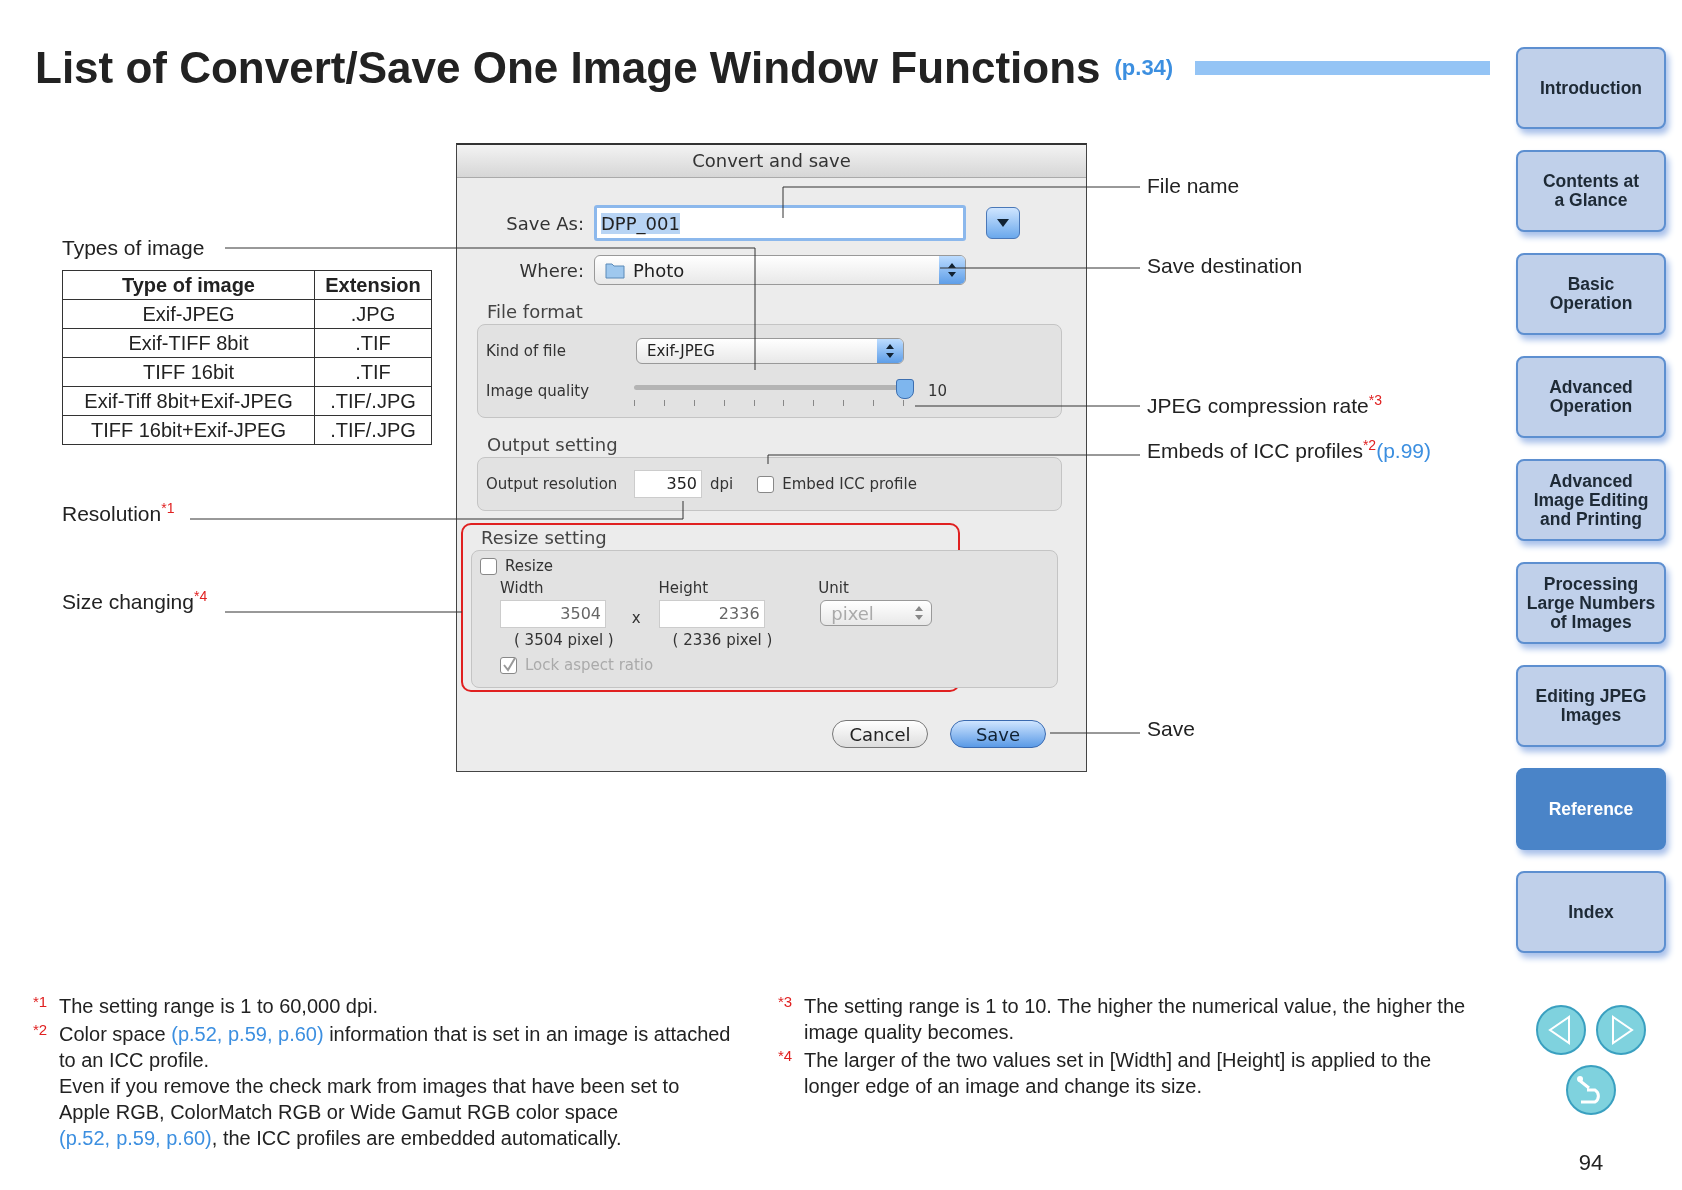  What do you see at coordinates (1171, 728) in the screenshot?
I see `callout-label: Save` at bounding box center [1171, 728].